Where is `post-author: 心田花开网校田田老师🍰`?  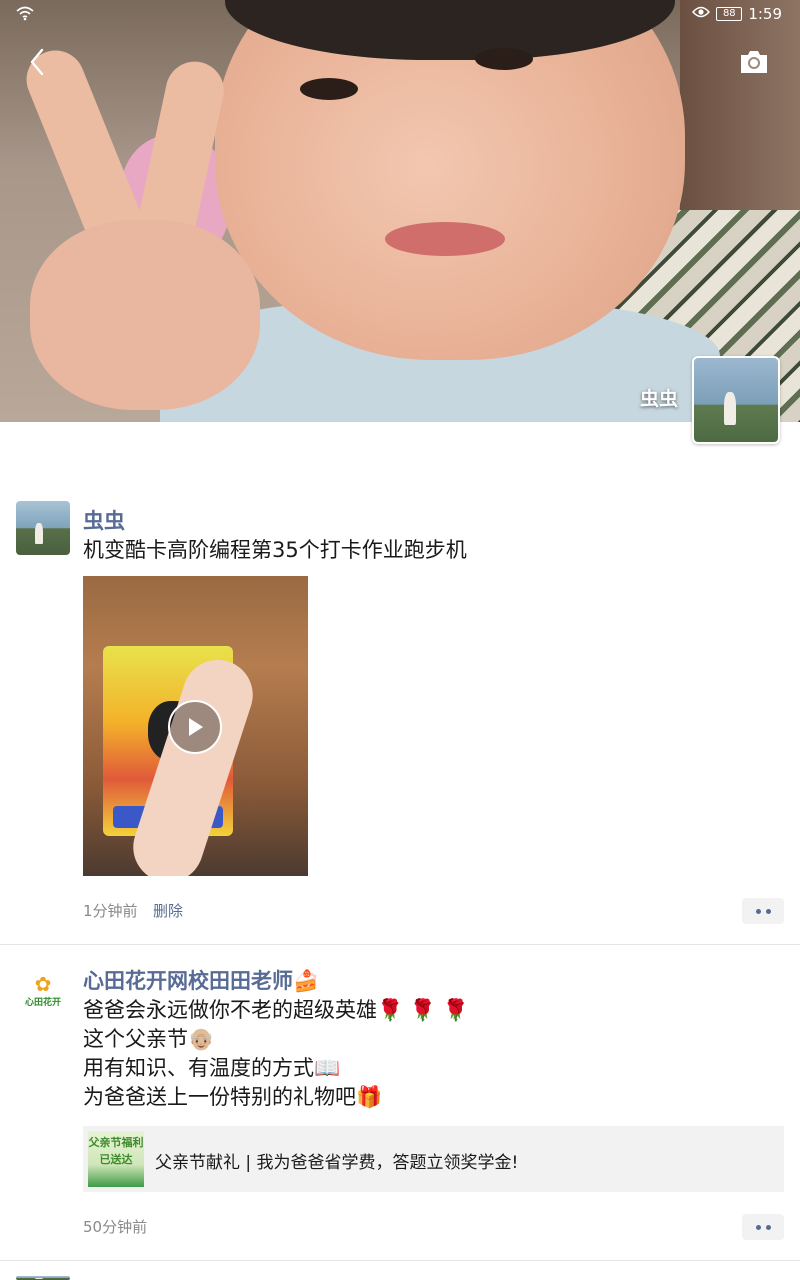
post-author: 心田花开网校田田老师🍰 is located at coordinates (201, 980).